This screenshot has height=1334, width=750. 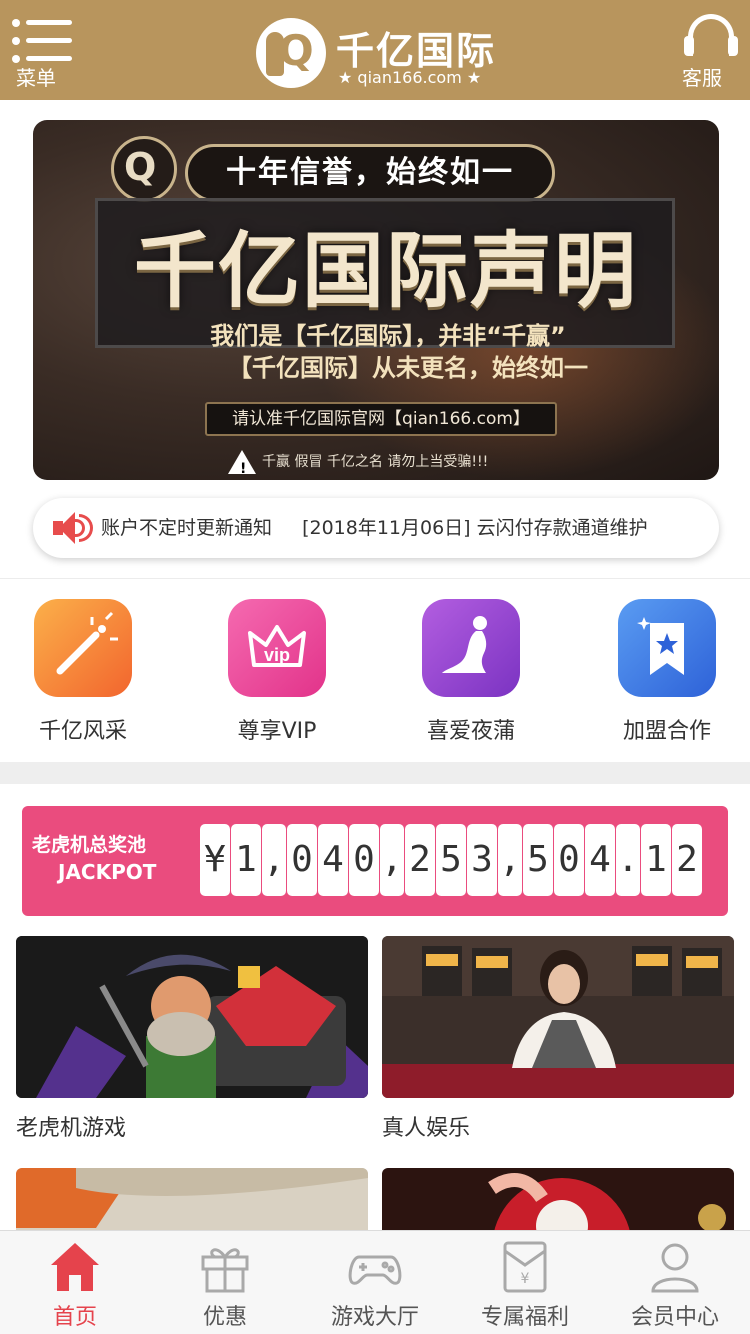 I want to click on gamepad-icon, so click(x=375, y=1267).